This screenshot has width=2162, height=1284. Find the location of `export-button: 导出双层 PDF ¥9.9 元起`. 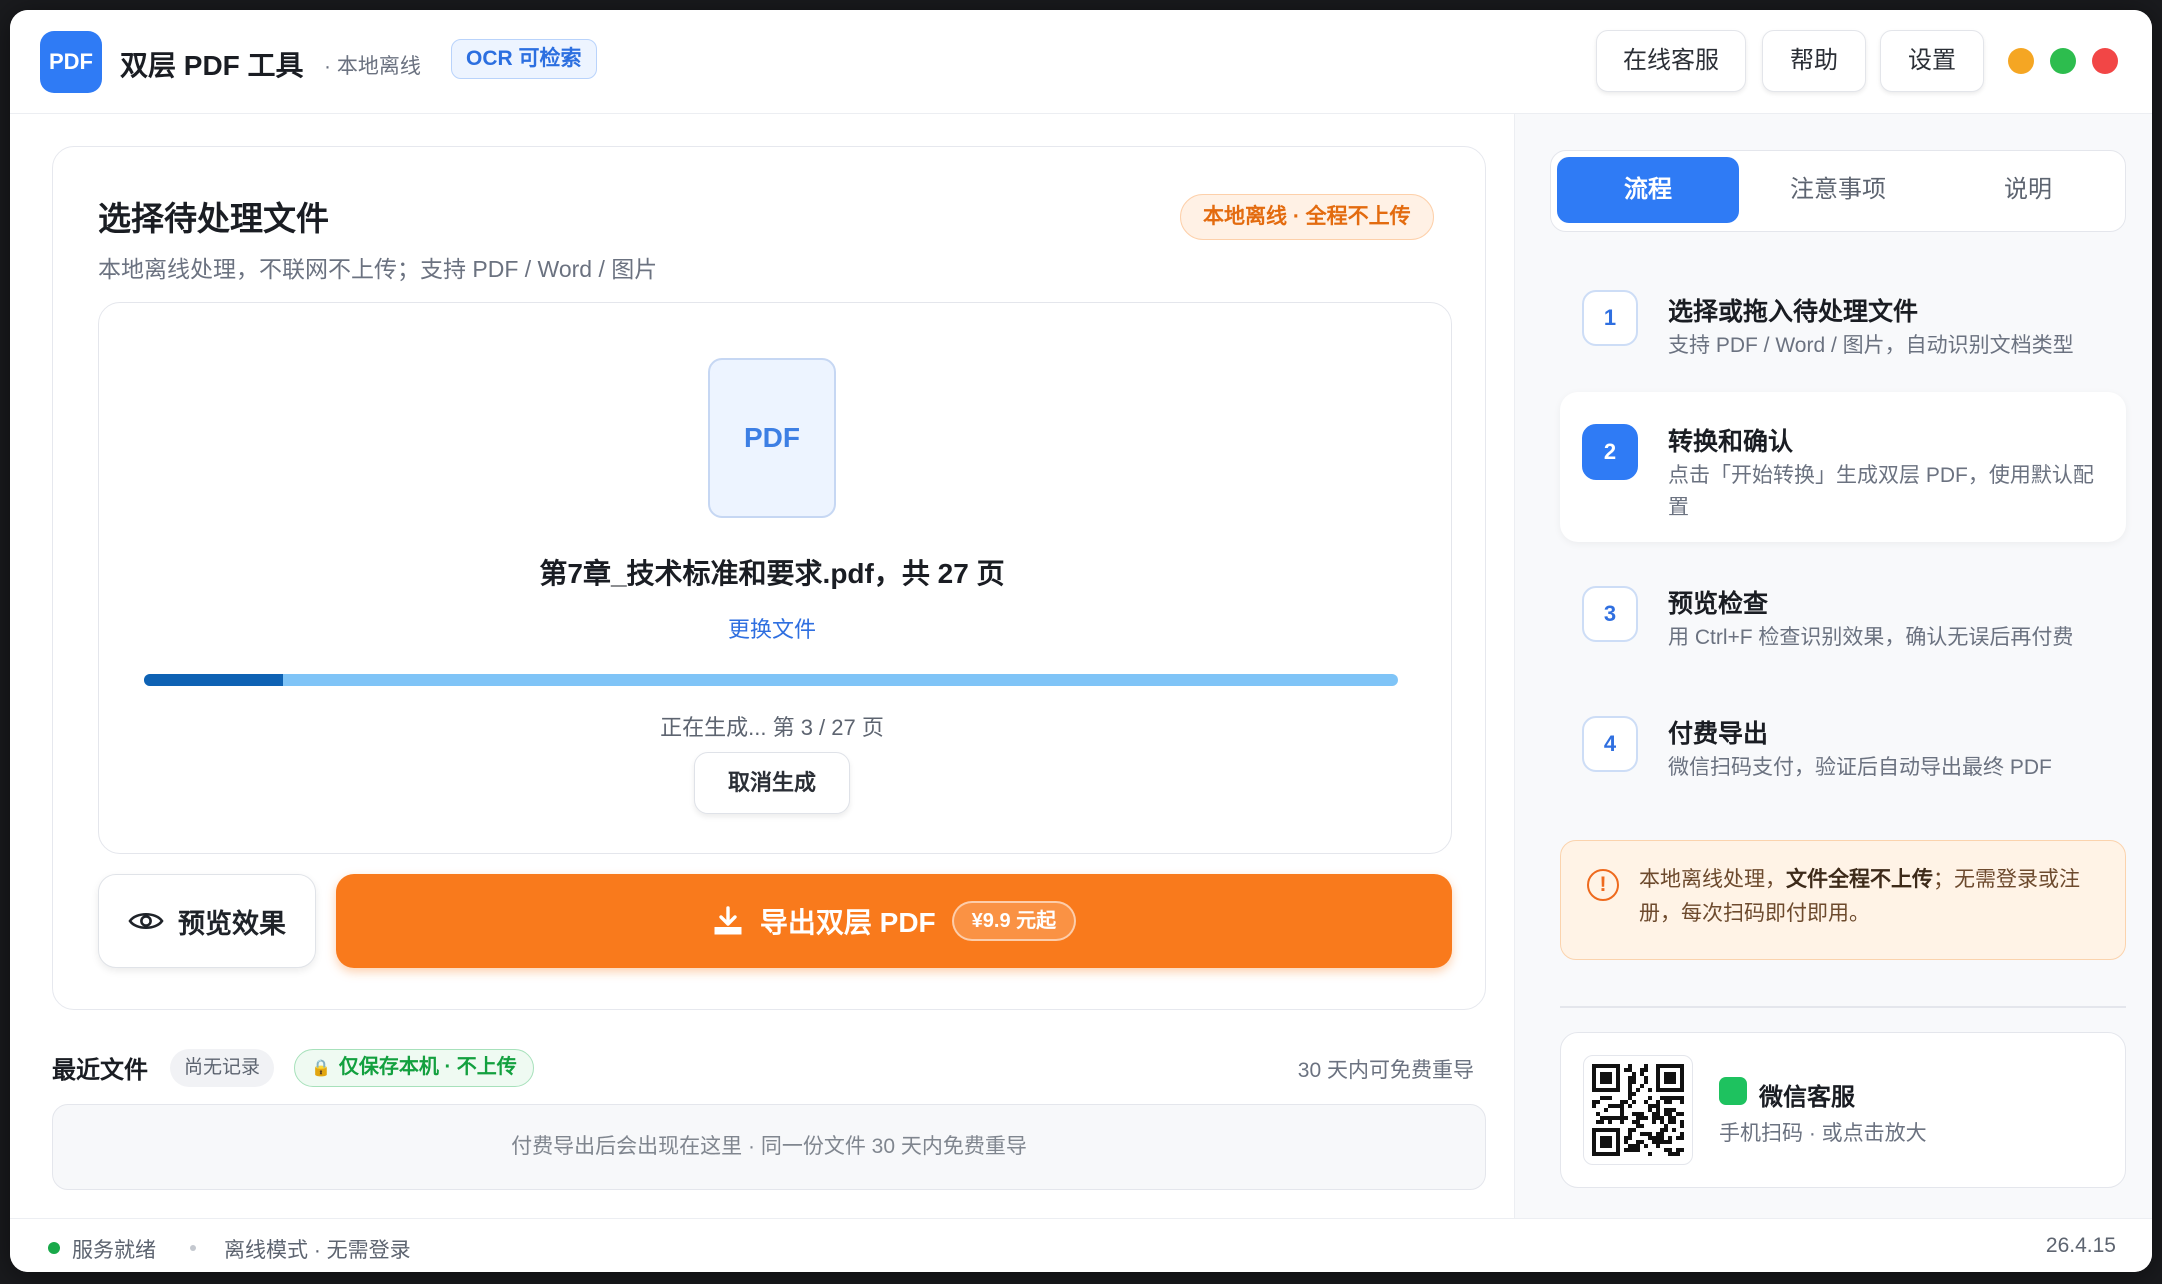

export-button: 导出双层 PDF ¥9.9 元起 is located at coordinates (894, 921).